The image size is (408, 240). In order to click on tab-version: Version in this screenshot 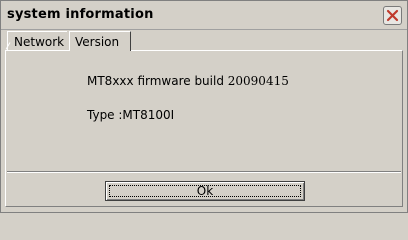, I will do `click(100, 41)`.